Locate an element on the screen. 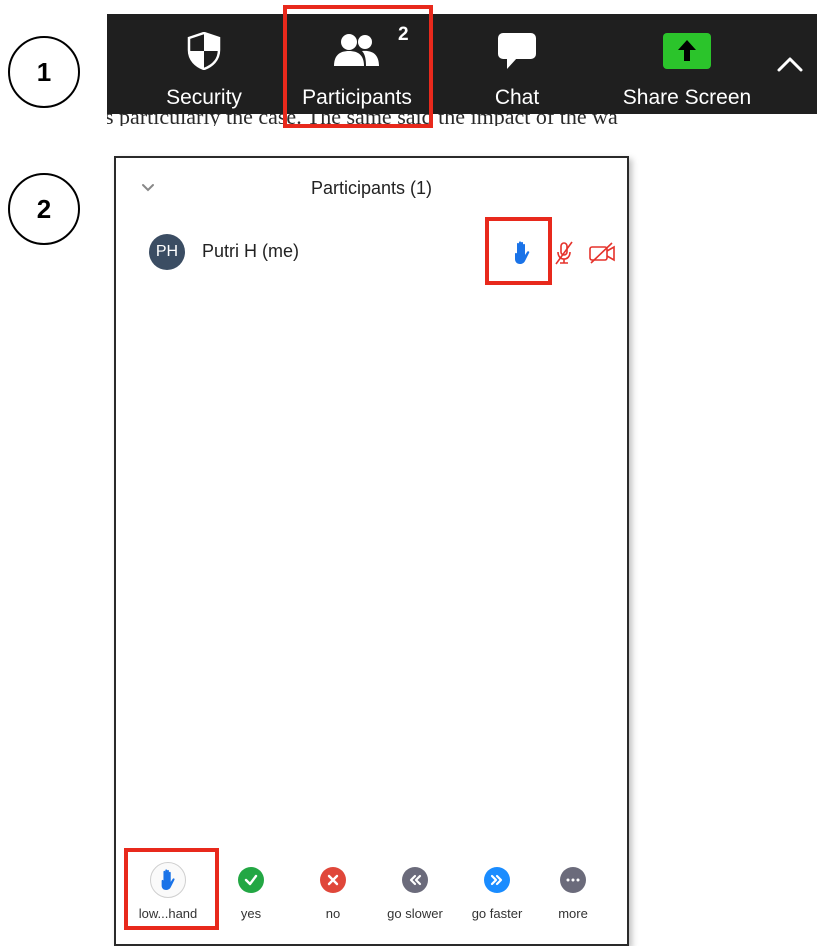  more-options-caret-icon is located at coordinates (790, 65).